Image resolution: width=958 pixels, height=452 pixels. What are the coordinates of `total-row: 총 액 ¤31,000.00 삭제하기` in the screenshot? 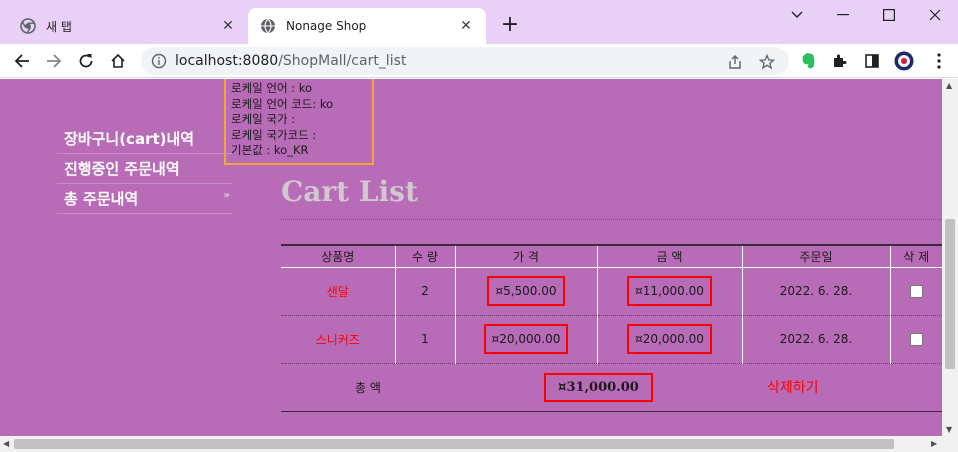 It's located at (611, 387).